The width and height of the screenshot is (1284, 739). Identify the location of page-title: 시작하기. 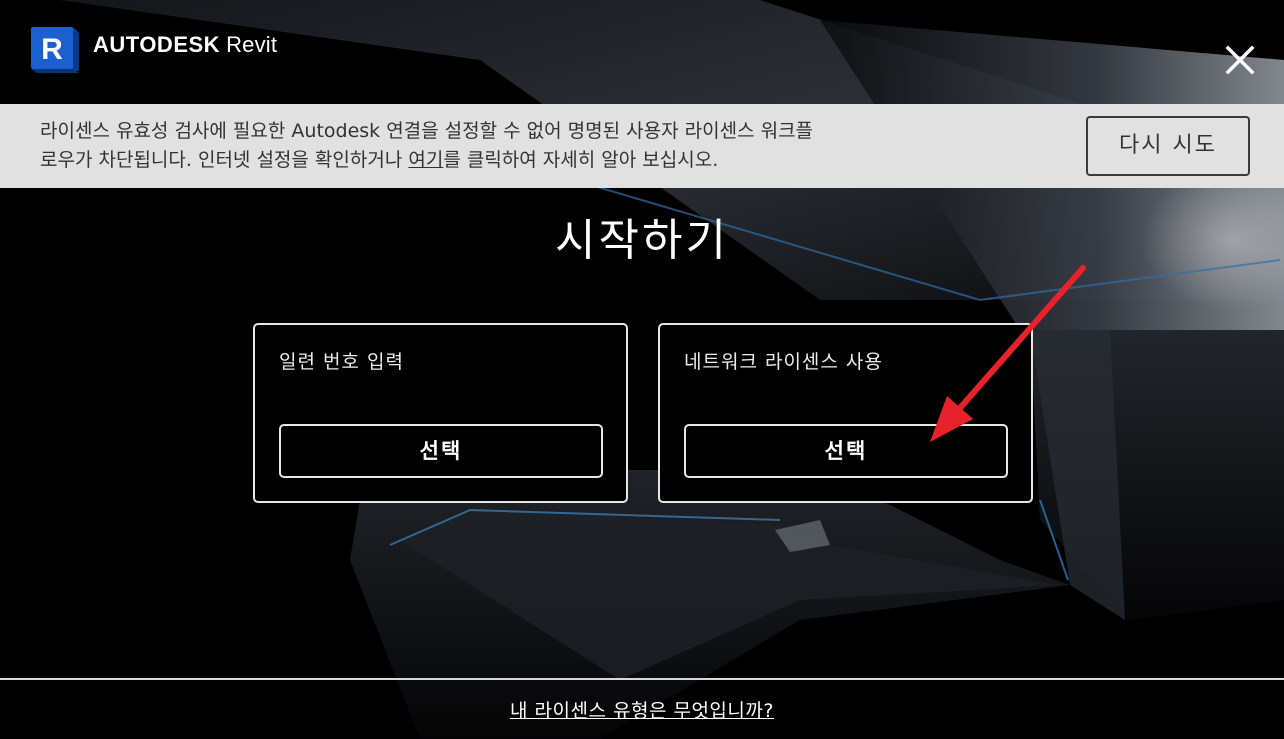
(642, 240).